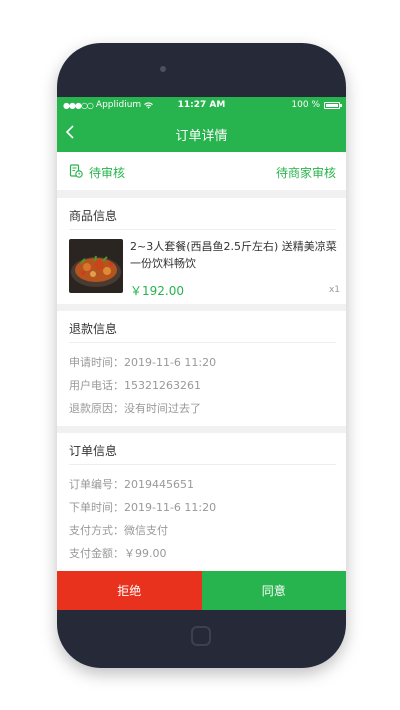 Image resolution: width=400 pixels, height=710 pixels. Describe the element at coordinates (143, 507) in the screenshot. I see `order-time: 下单时间：2019-11-6 11:20` at that location.